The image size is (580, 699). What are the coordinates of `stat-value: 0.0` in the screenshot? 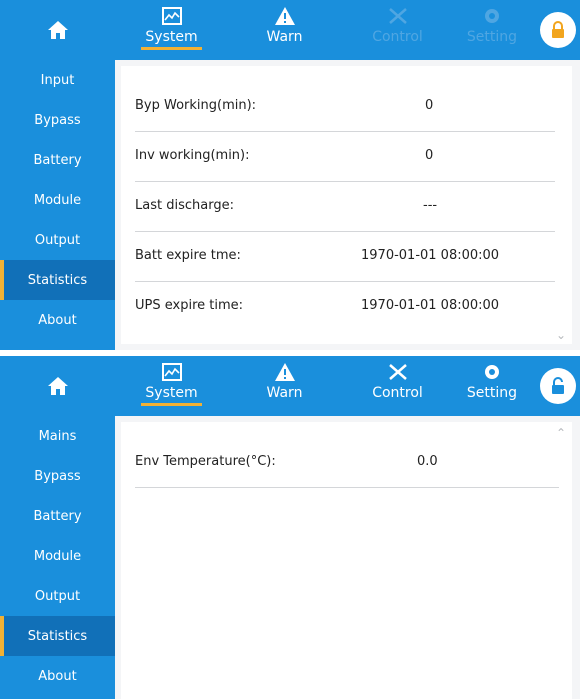 It's located at (427, 461).